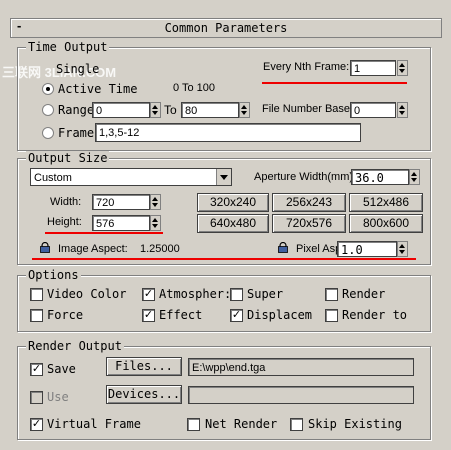  I want to click on preset-512x486-button: 512x486, so click(386, 202).